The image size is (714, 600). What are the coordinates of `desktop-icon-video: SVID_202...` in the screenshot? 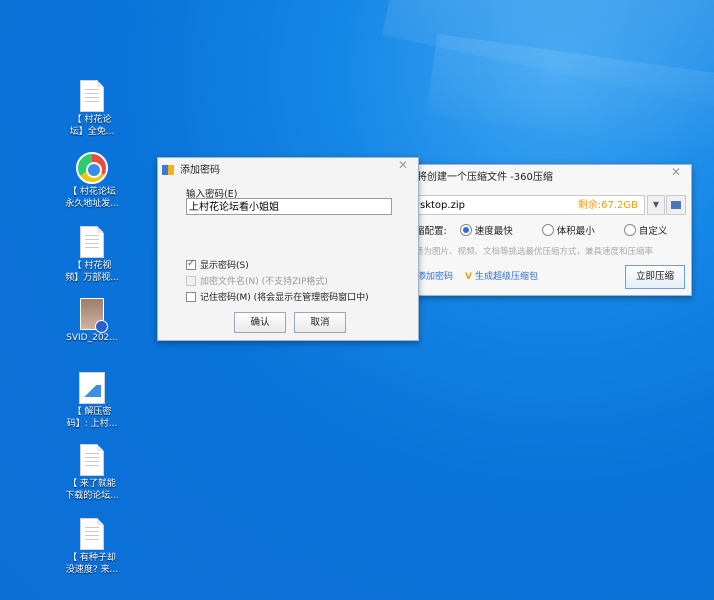 It's located at (92, 321).